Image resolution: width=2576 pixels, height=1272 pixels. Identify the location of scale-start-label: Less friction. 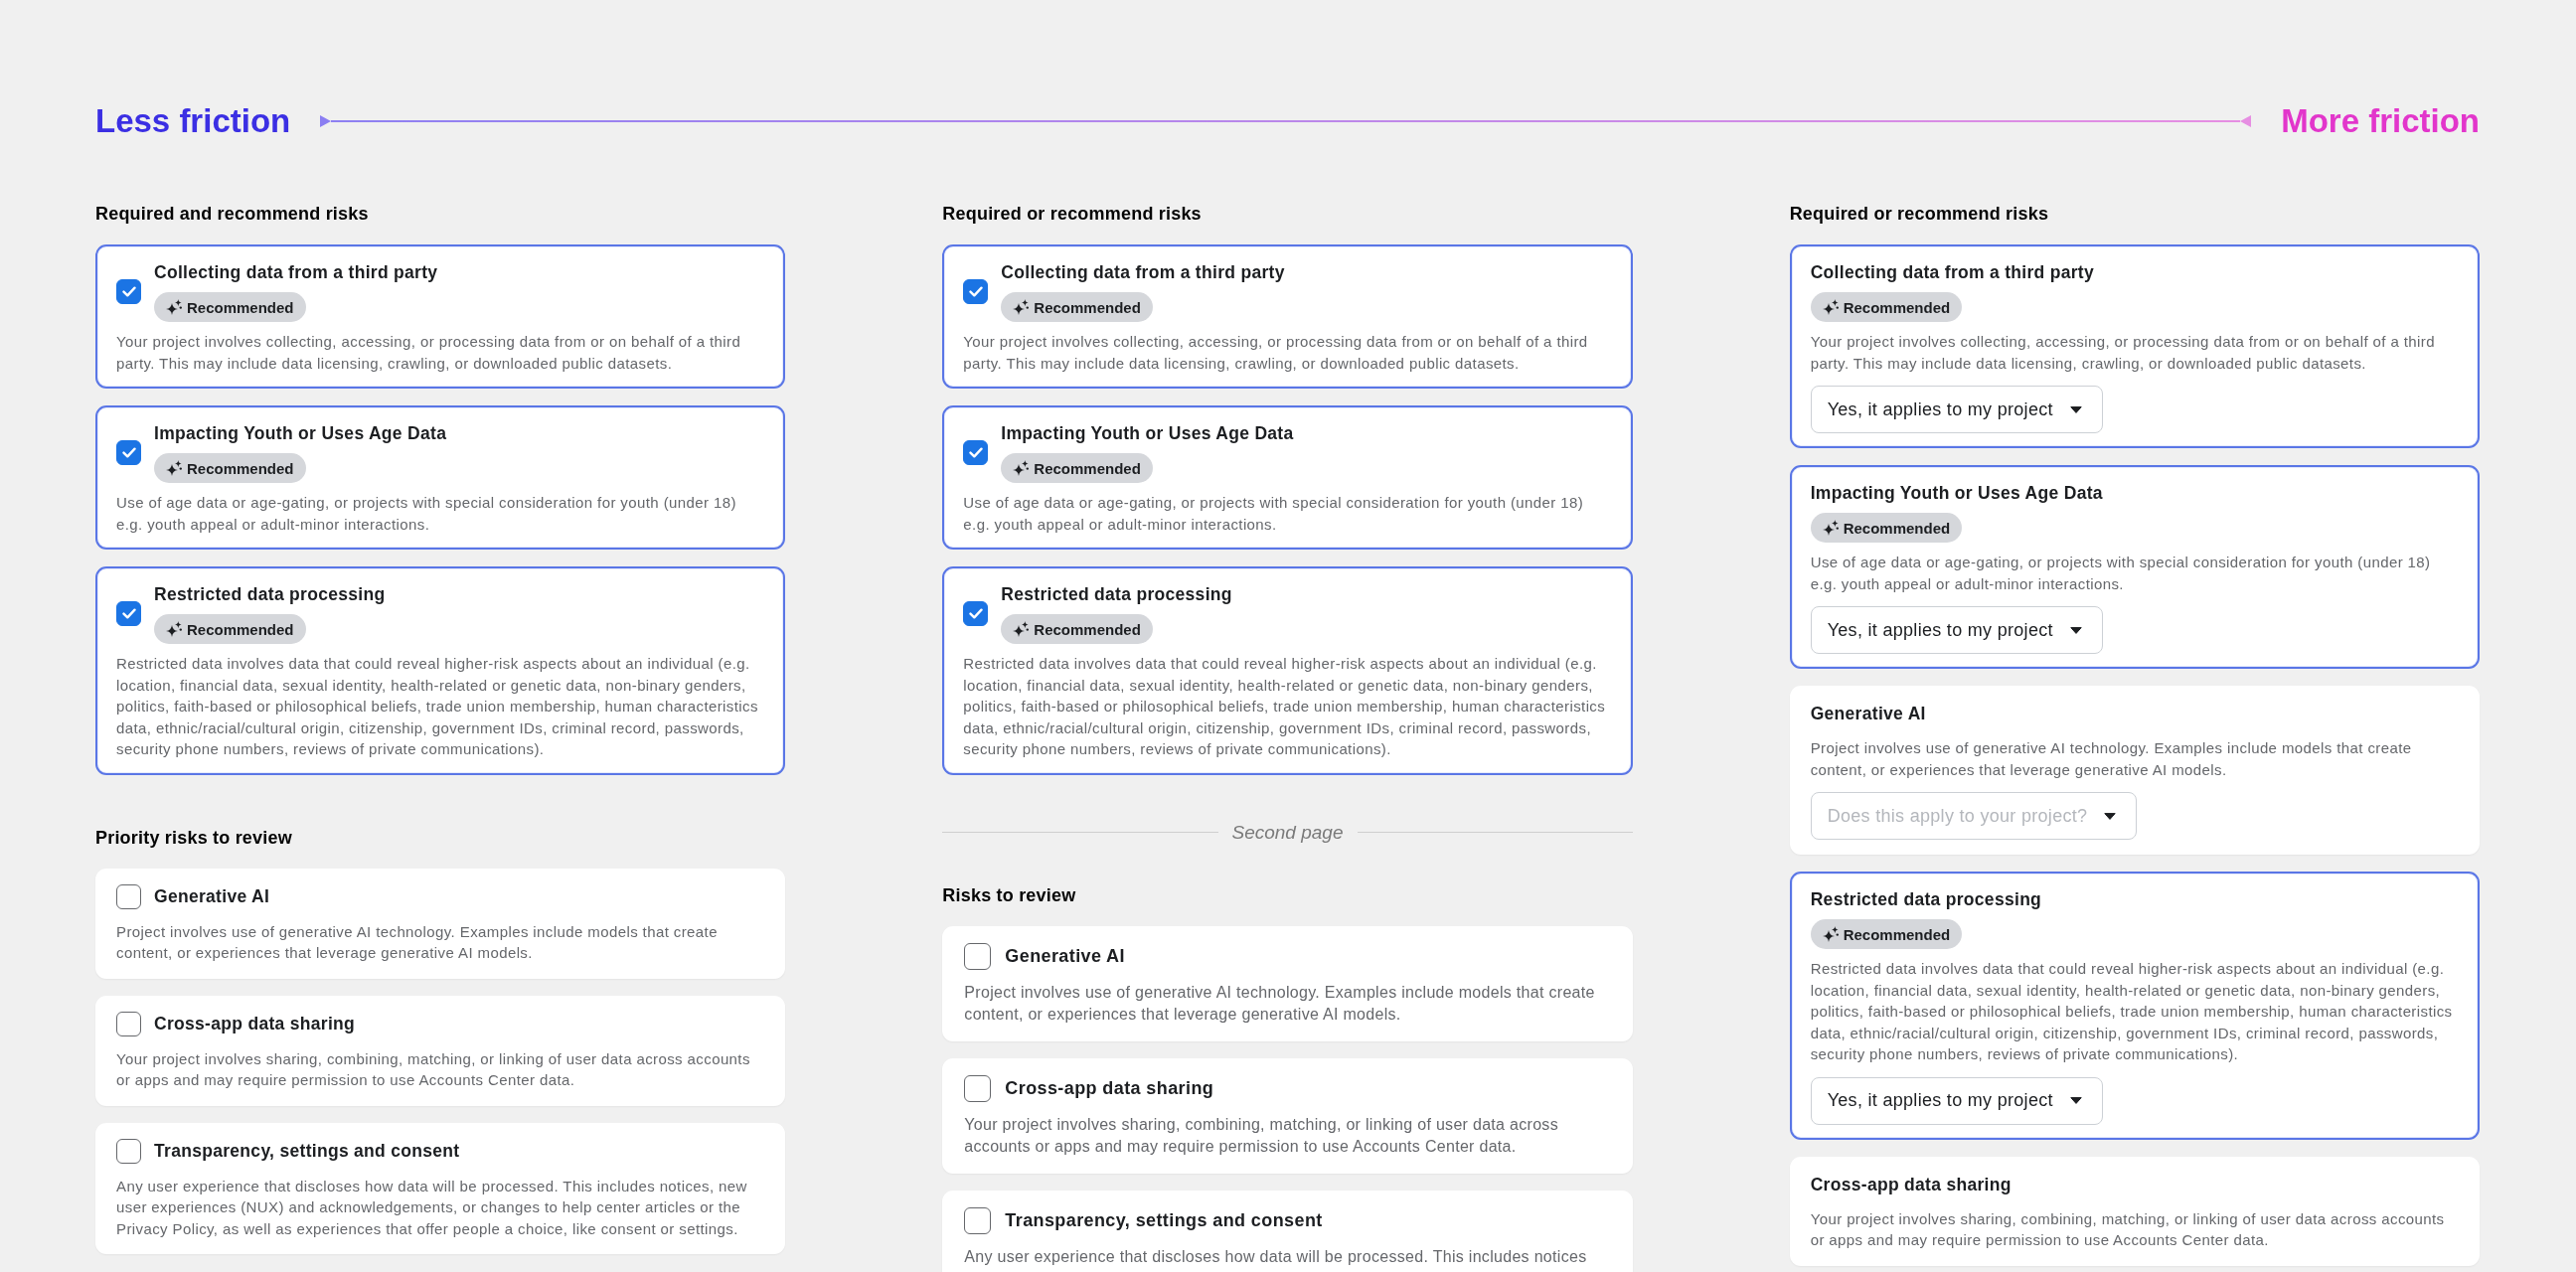
(193, 121).